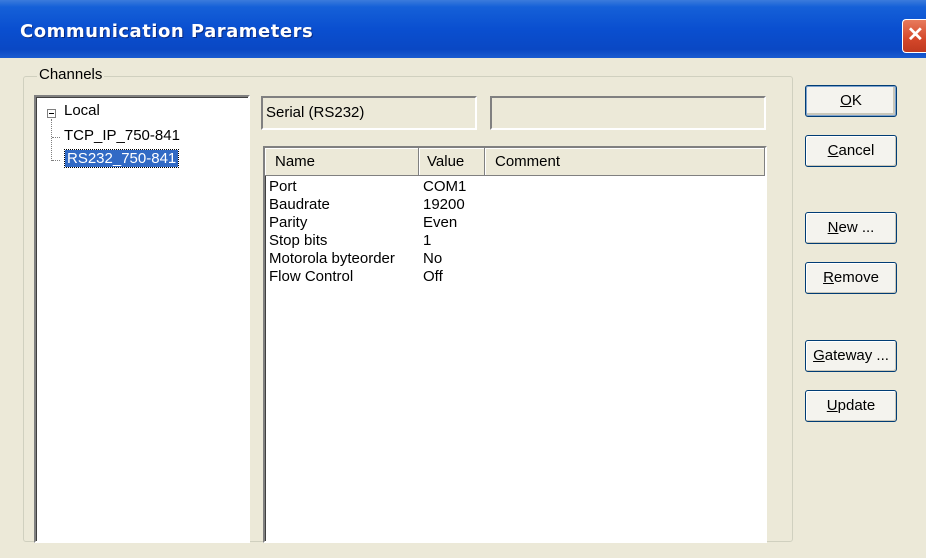  Describe the element at coordinates (851, 101) in the screenshot. I see `ok-button: OK` at that location.